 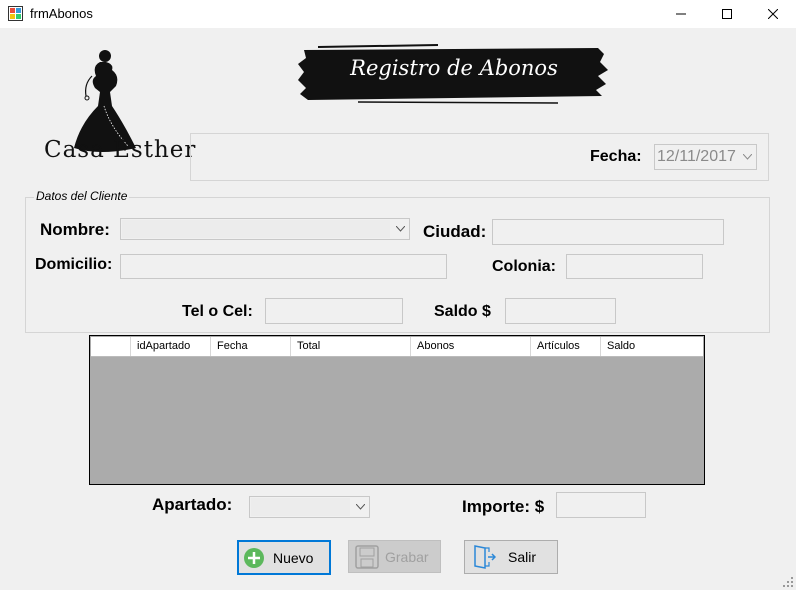 I want to click on nuevo-button-label: Nuevo, so click(x=293, y=557).